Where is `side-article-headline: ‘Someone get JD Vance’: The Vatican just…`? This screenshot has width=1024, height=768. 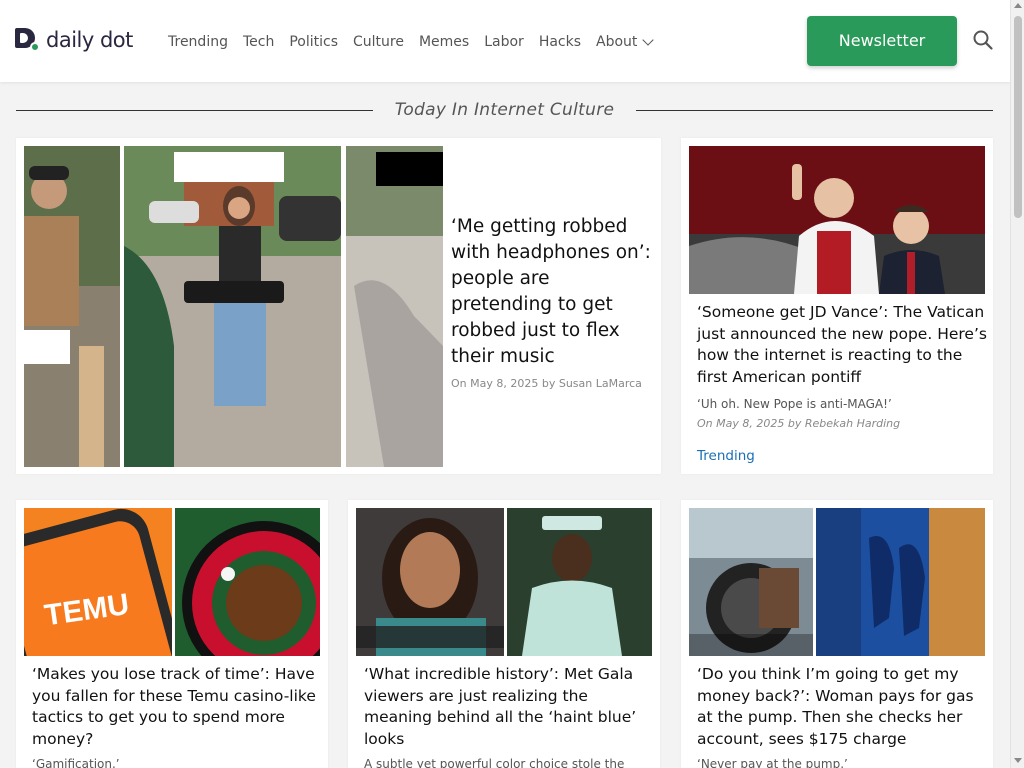 side-article-headline: ‘Someone get JD Vance’: The Vatican just… is located at coordinates (843, 345).